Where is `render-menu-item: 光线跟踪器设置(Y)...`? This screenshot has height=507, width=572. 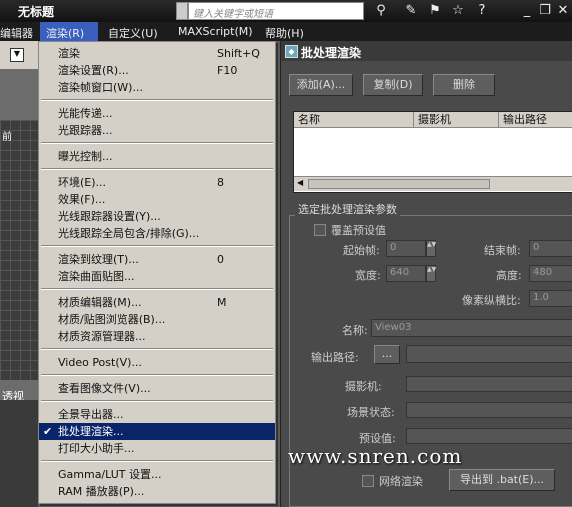 render-menu-item: 光线跟踪器设置(Y)... is located at coordinates (157, 216).